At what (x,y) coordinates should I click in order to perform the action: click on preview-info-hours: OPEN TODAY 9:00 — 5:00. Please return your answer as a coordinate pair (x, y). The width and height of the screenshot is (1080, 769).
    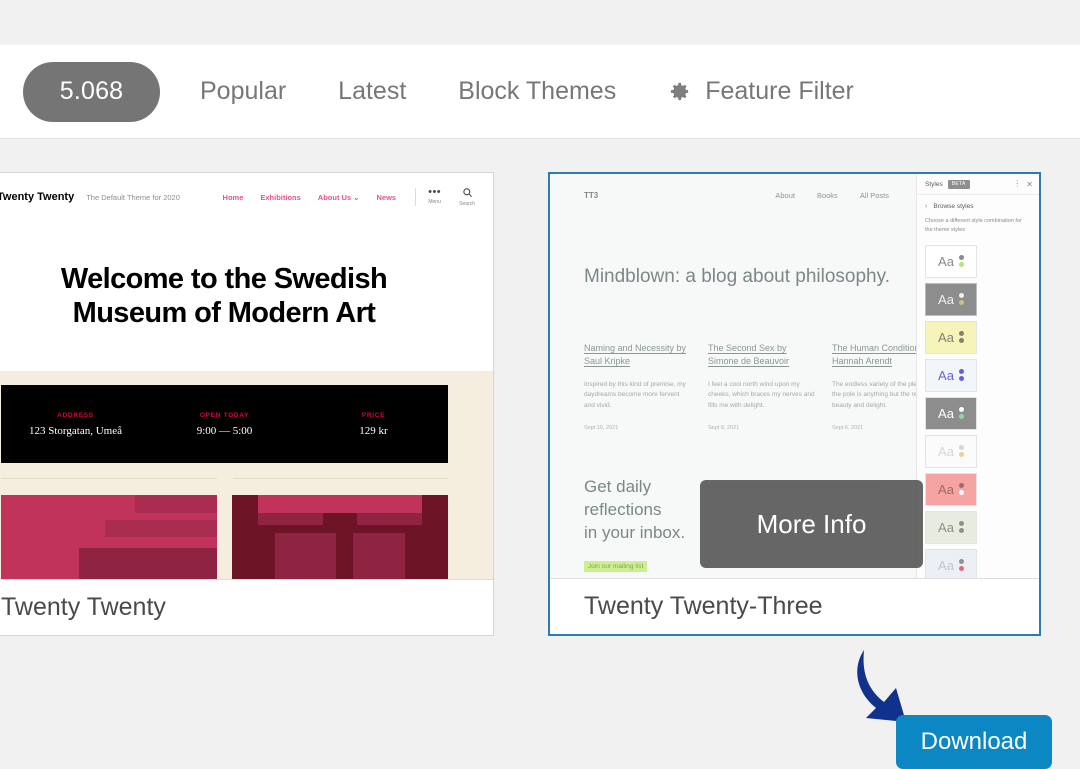
    Looking at the image, I should click on (224, 424).